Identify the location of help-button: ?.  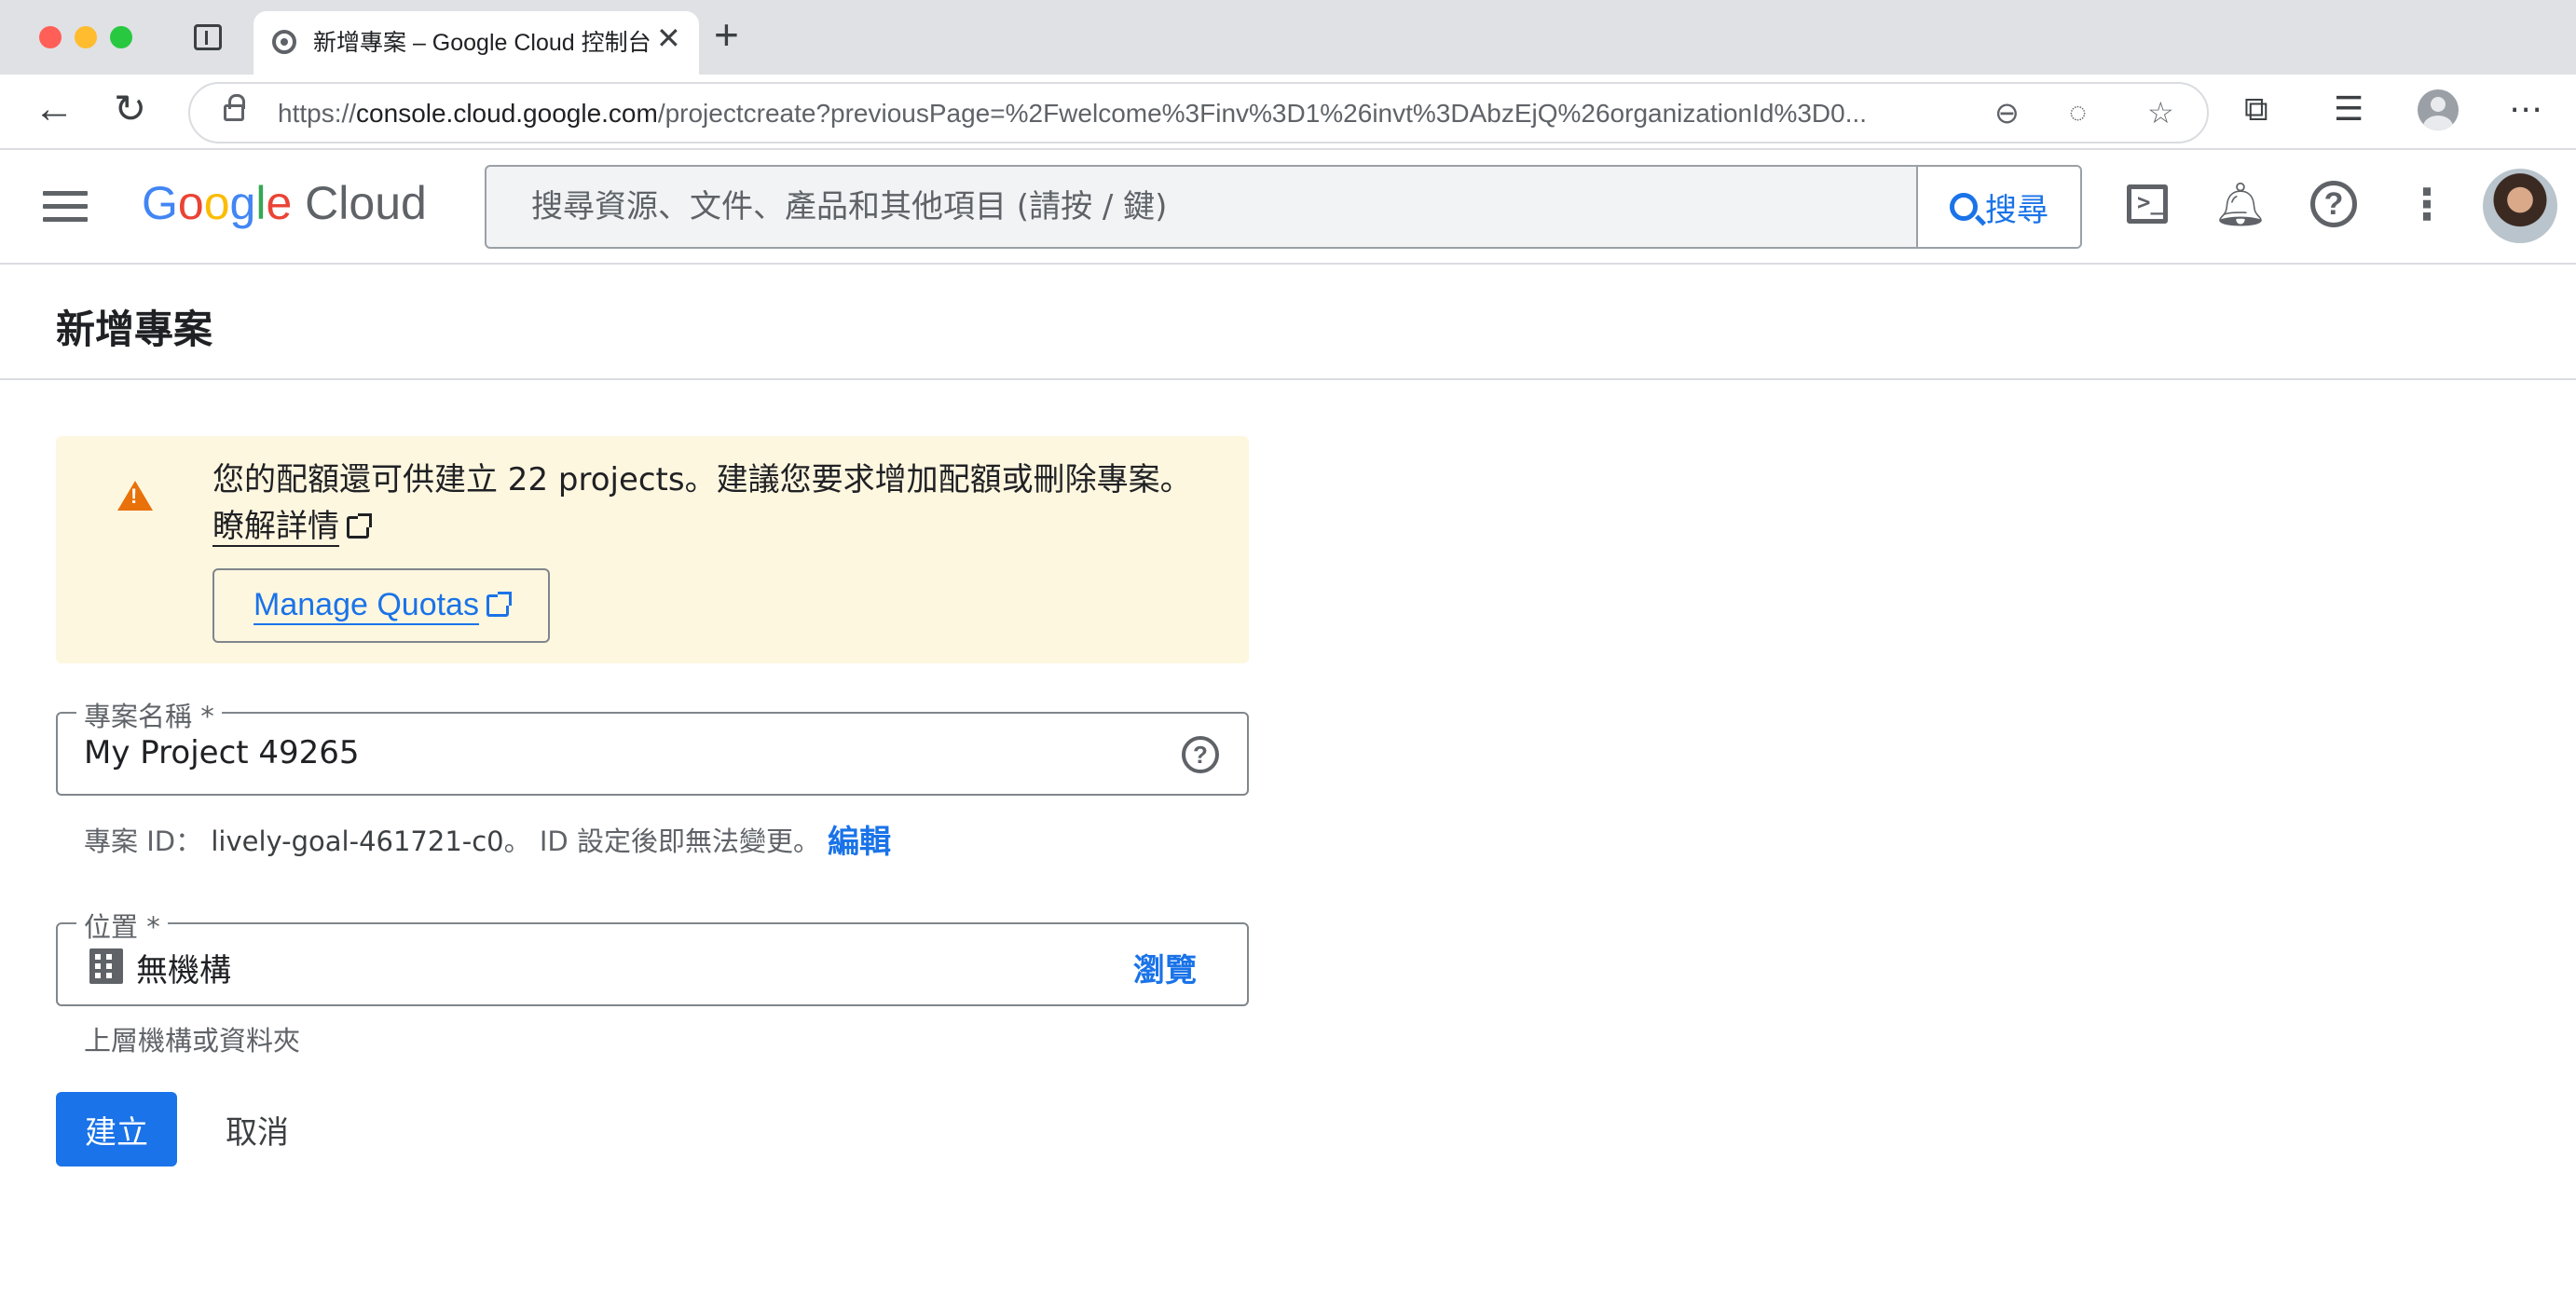
(2334, 204).